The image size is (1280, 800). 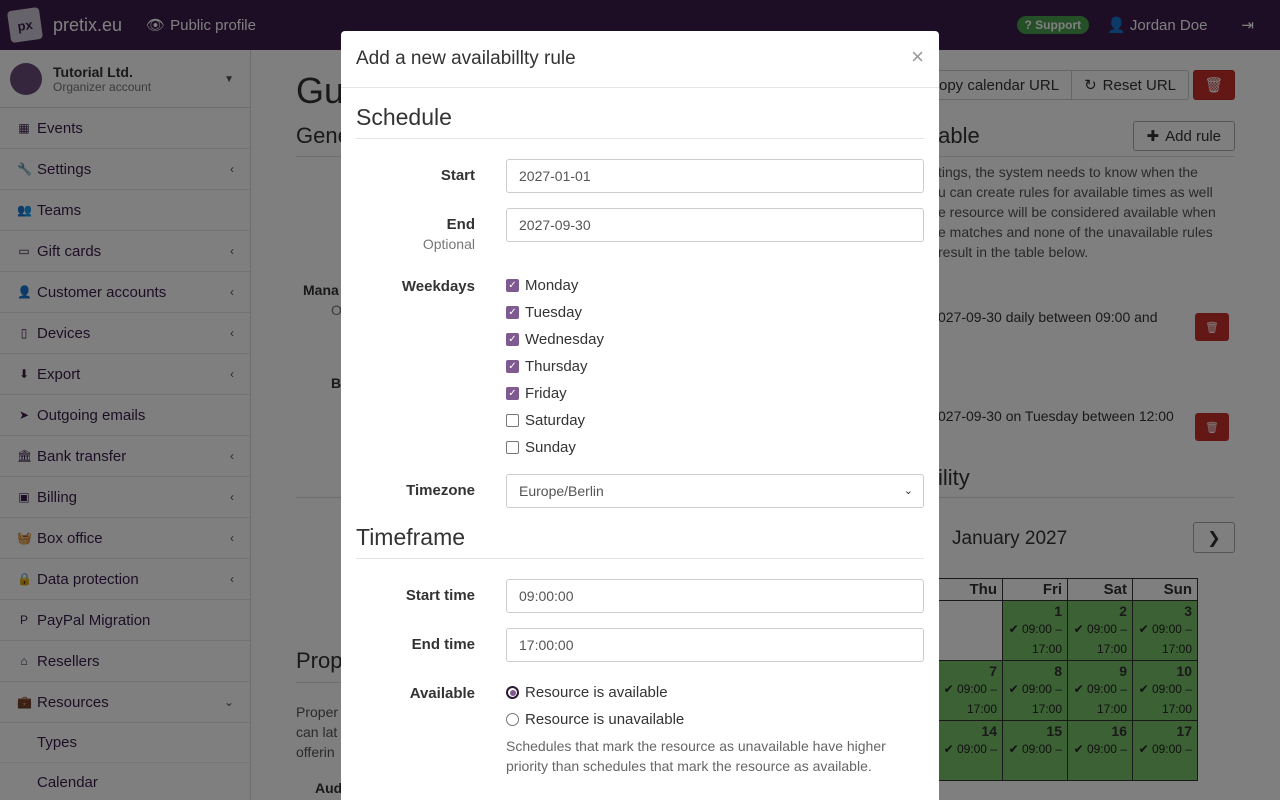 I want to click on start-date-input: 2027-01-01, so click(x=715, y=176).